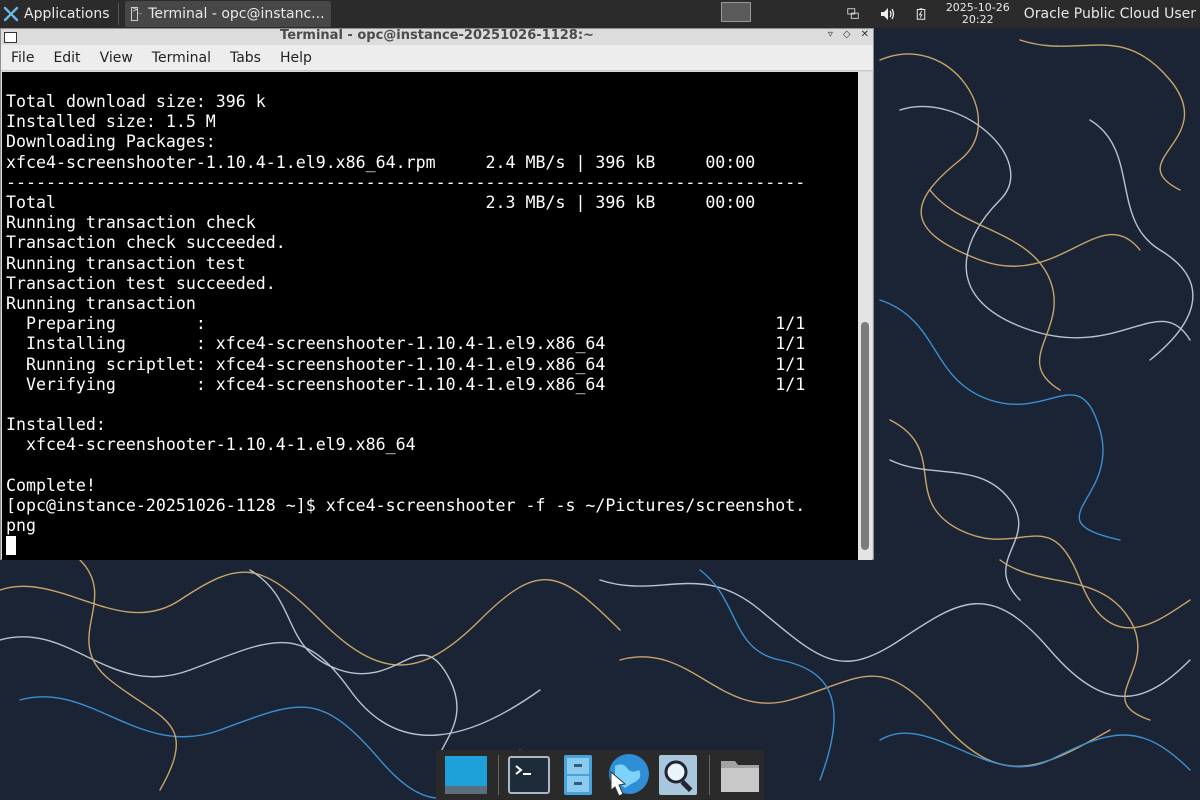 The height and width of the screenshot is (800, 1200). I want to click on terminal-line: Installed size: 1.5 M, so click(111, 122).